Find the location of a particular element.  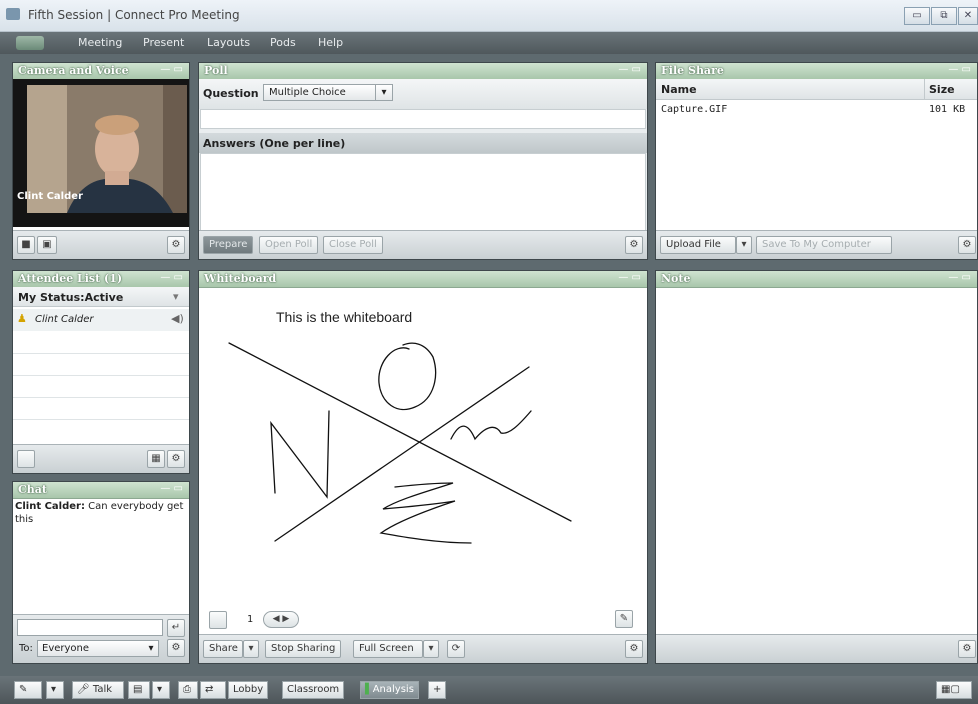

pod-header: Camera and Voice — ▭ is located at coordinates (101, 71).